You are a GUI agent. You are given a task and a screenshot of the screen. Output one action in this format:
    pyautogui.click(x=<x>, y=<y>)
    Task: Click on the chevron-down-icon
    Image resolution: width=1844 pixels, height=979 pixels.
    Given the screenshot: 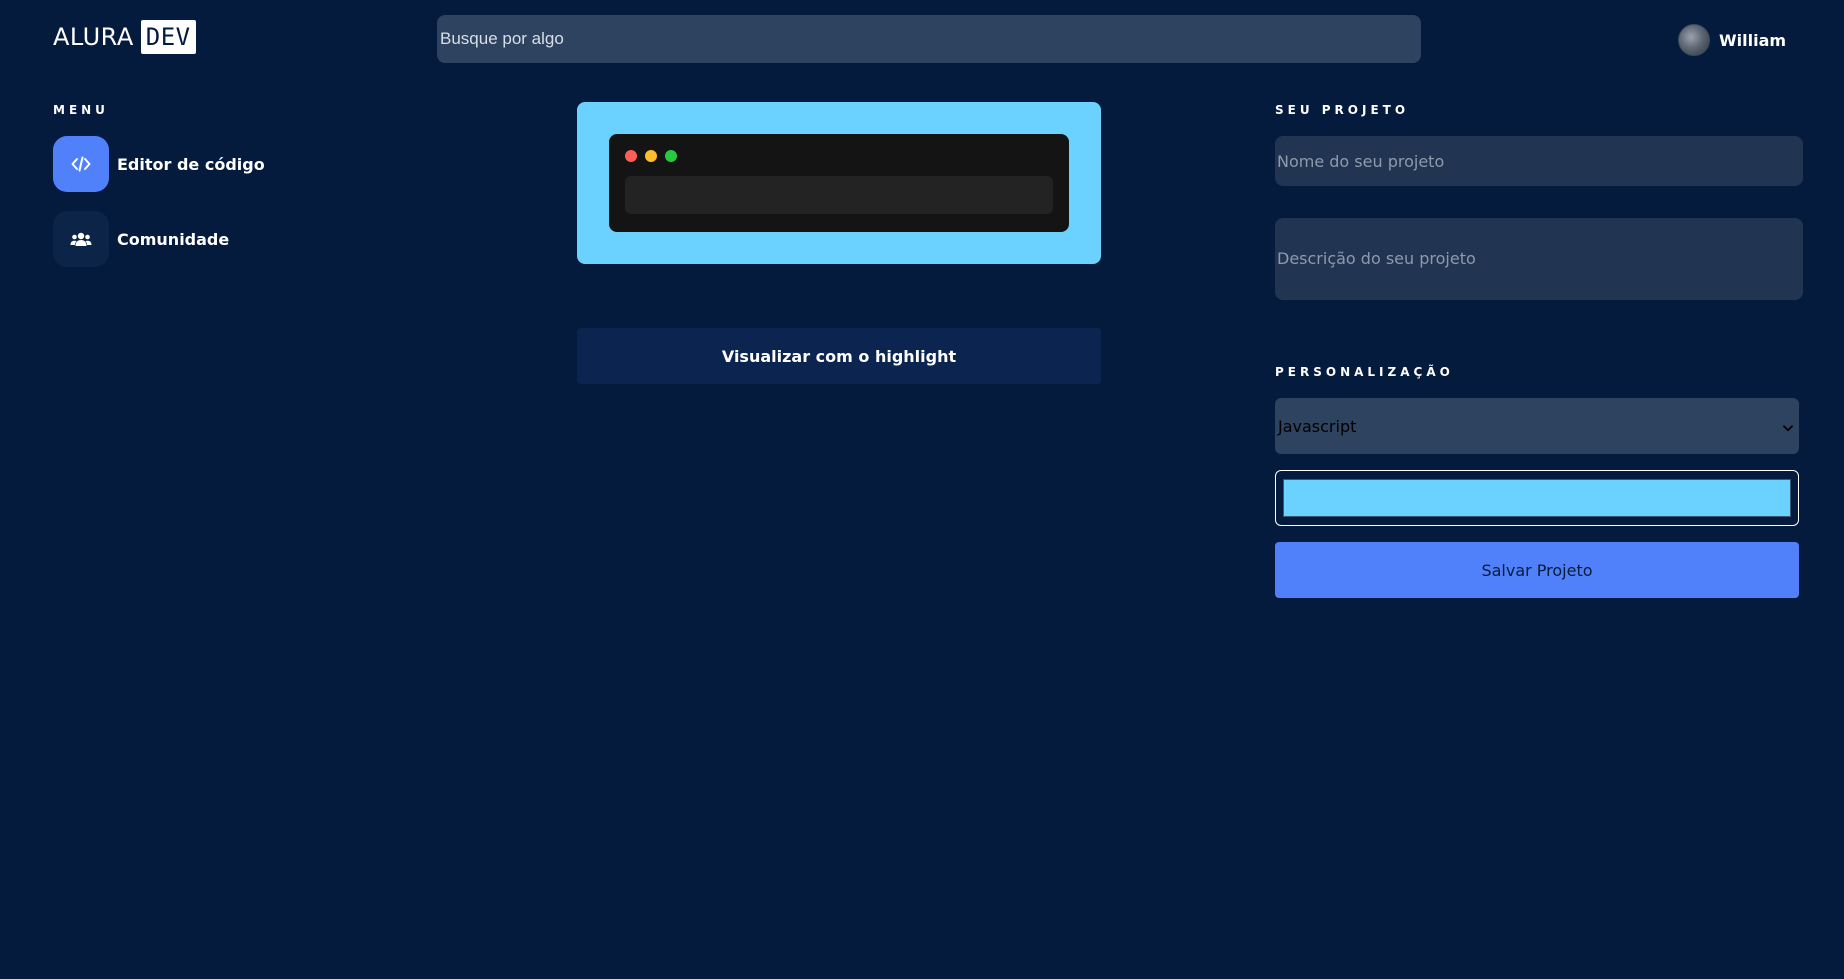 What is the action you would take?
    pyautogui.click(x=1788, y=426)
    